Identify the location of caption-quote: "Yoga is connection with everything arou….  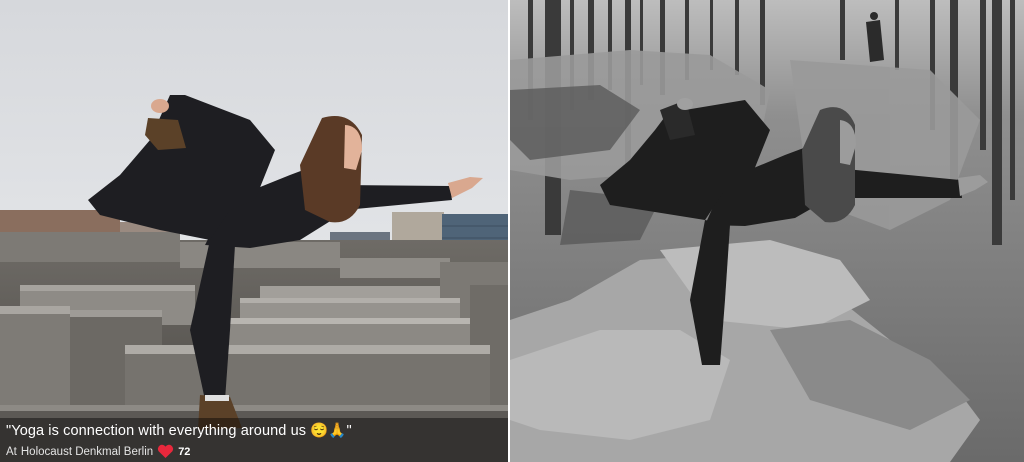
(179, 431).